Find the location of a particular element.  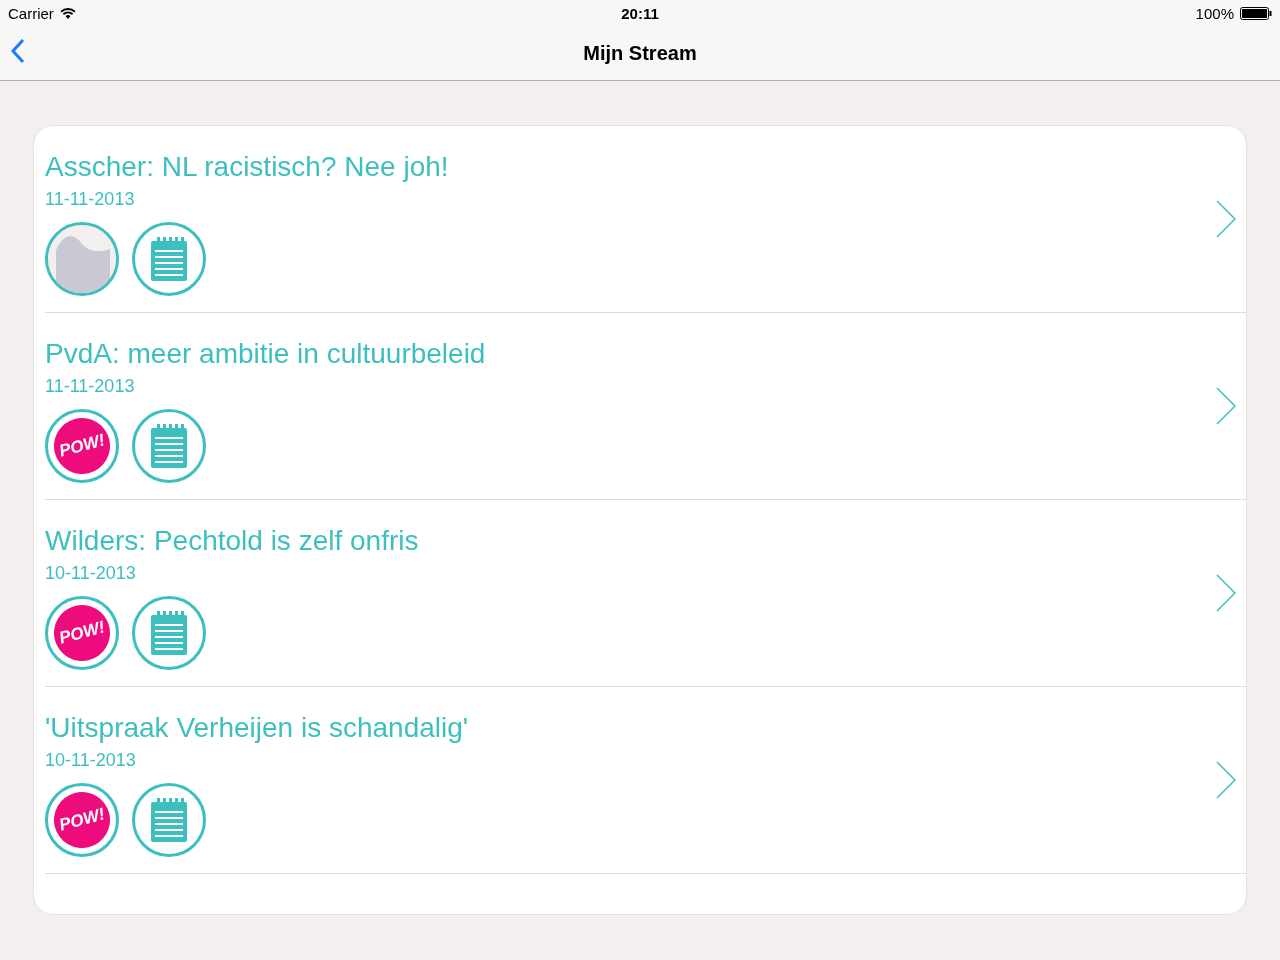

battery-icon is located at coordinates (1256, 13).